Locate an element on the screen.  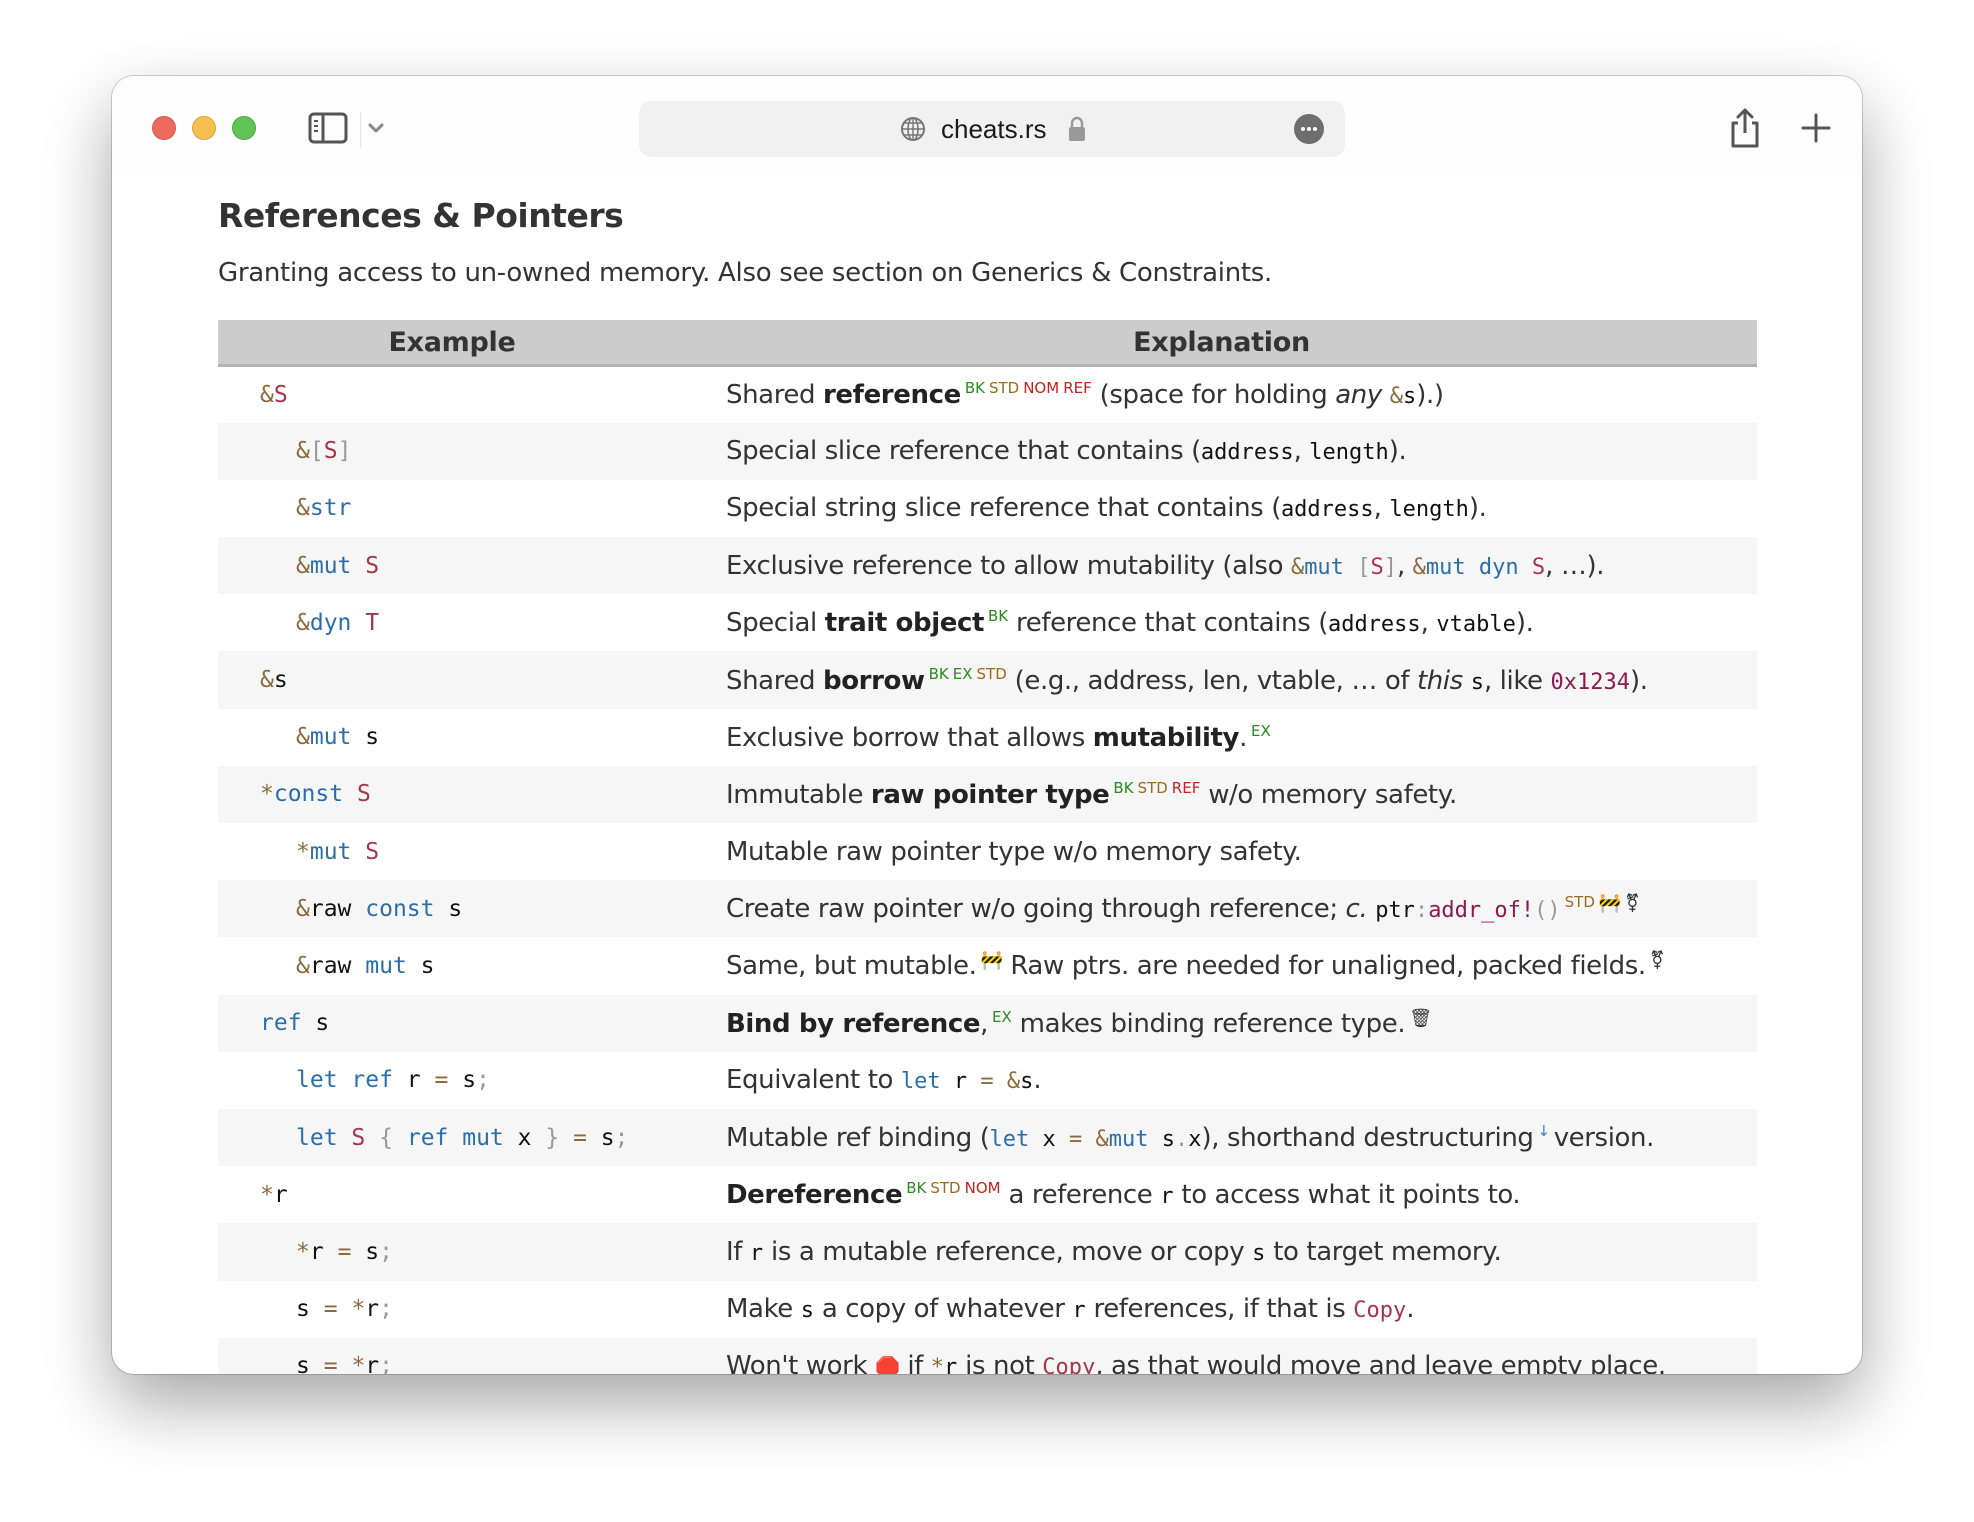
inline-code: = is located at coordinates (1075, 1140).